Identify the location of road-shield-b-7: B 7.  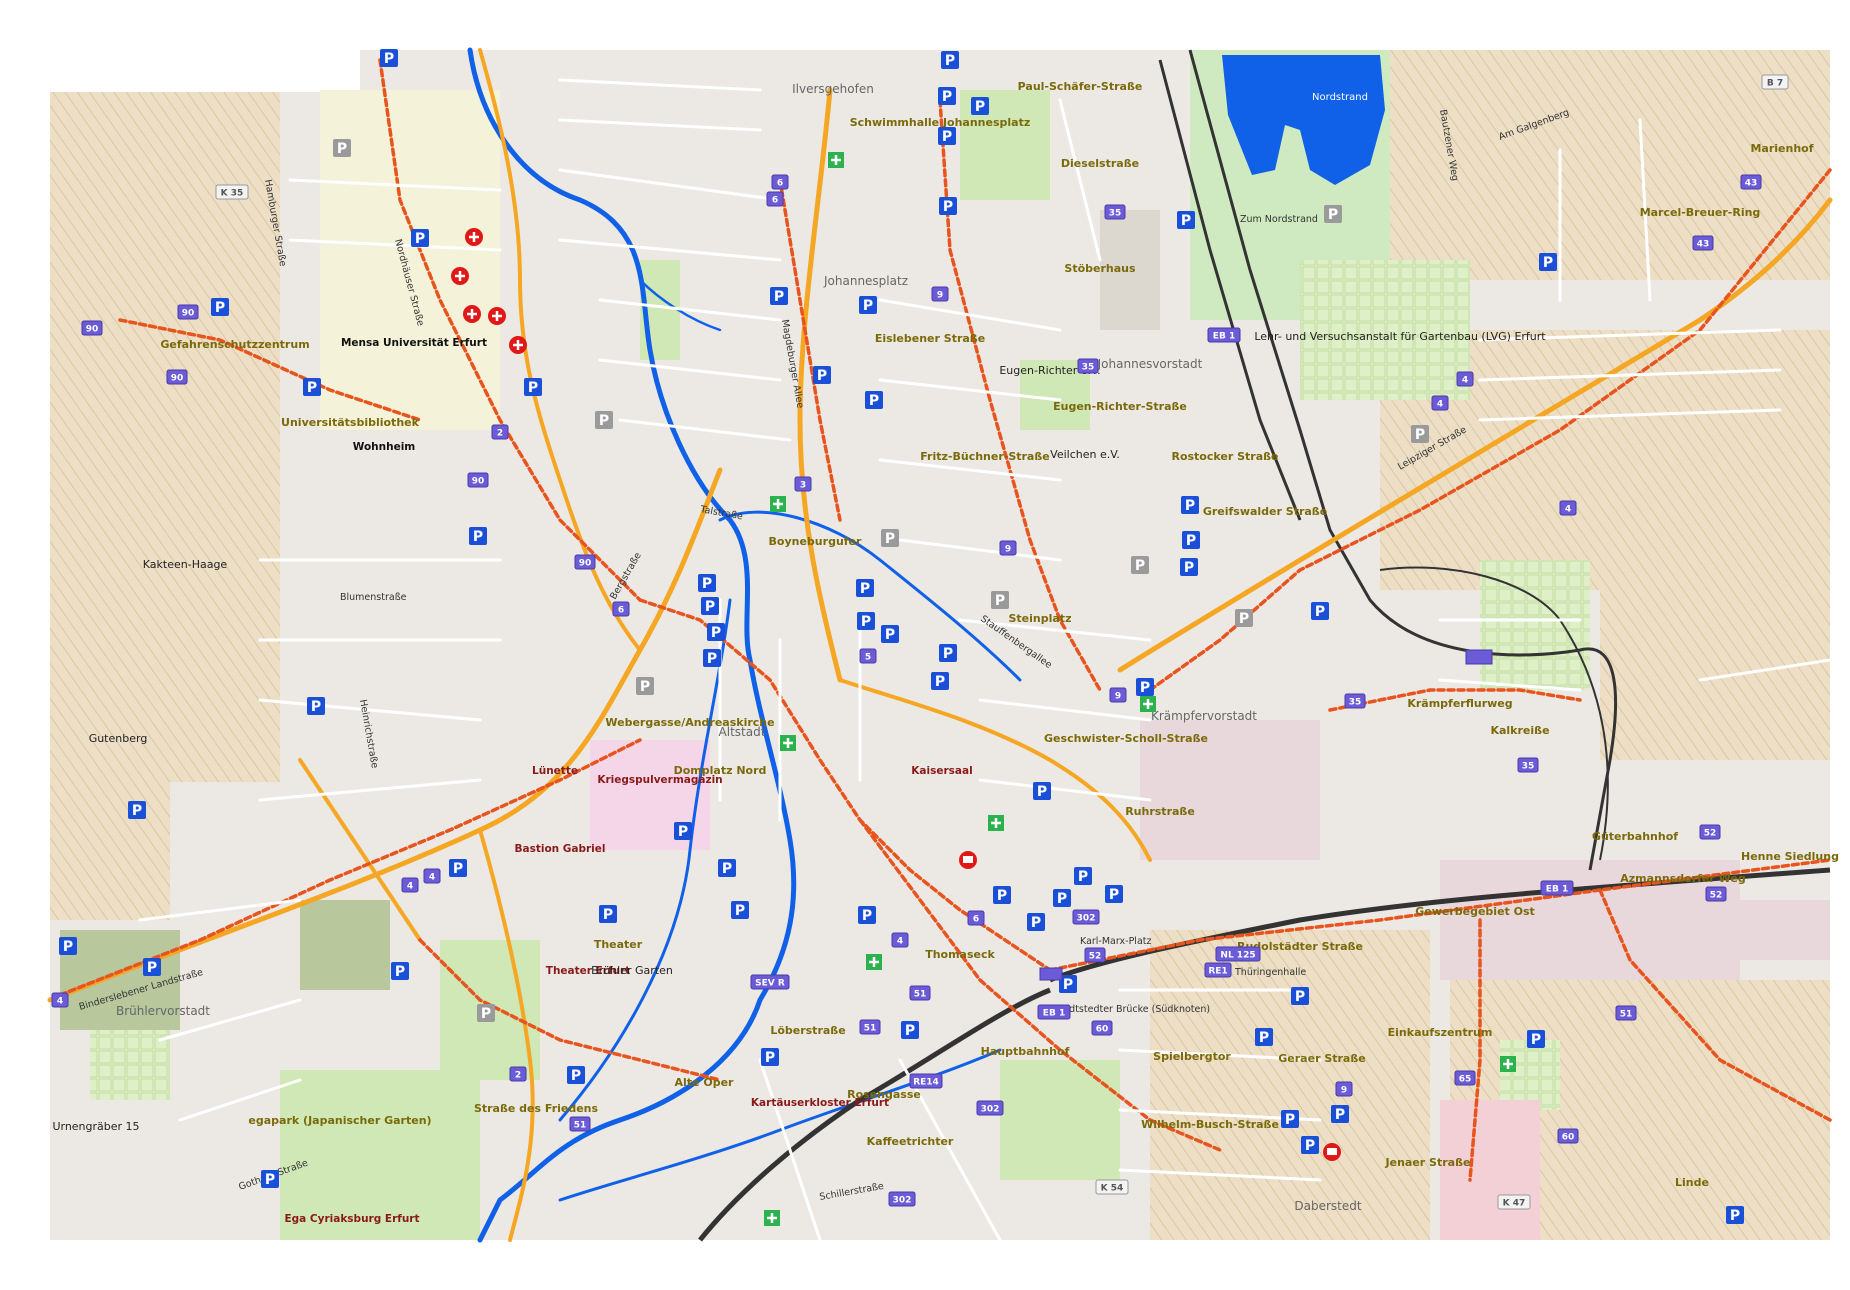
(1775, 82).